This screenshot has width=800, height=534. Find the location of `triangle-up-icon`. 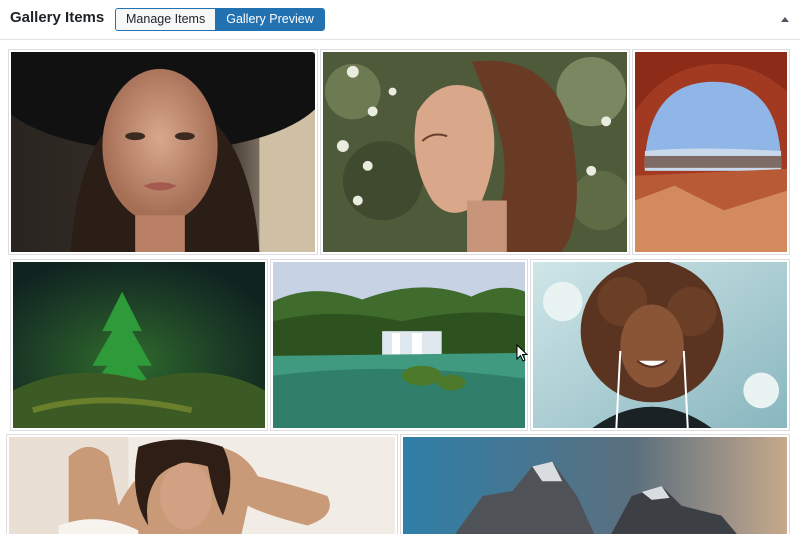

triangle-up-icon is located at coordinates (785, 19).